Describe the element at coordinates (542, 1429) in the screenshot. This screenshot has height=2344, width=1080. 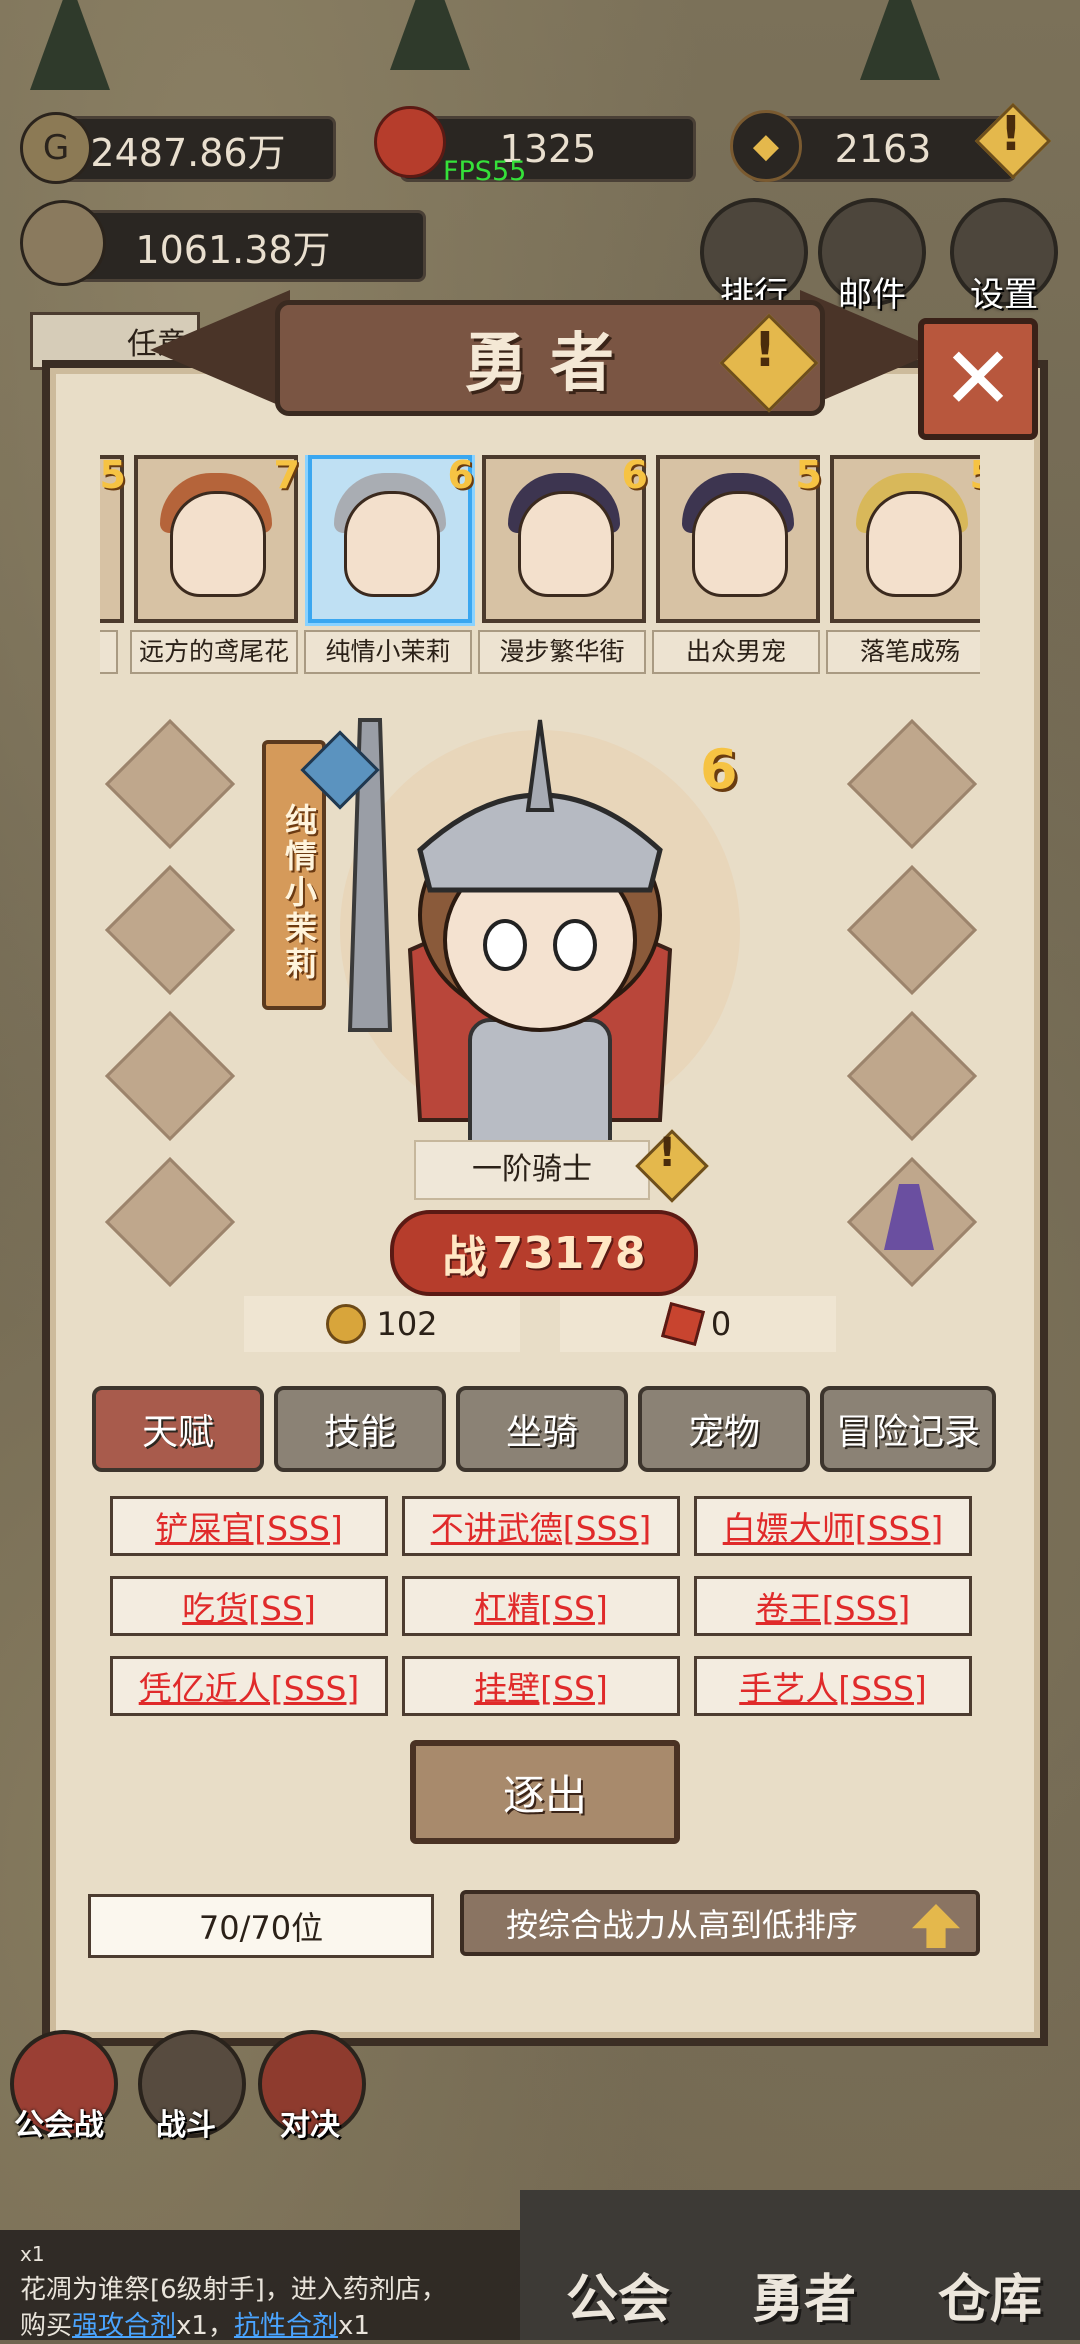
I see `tab-mount: 坐骑` at that location.